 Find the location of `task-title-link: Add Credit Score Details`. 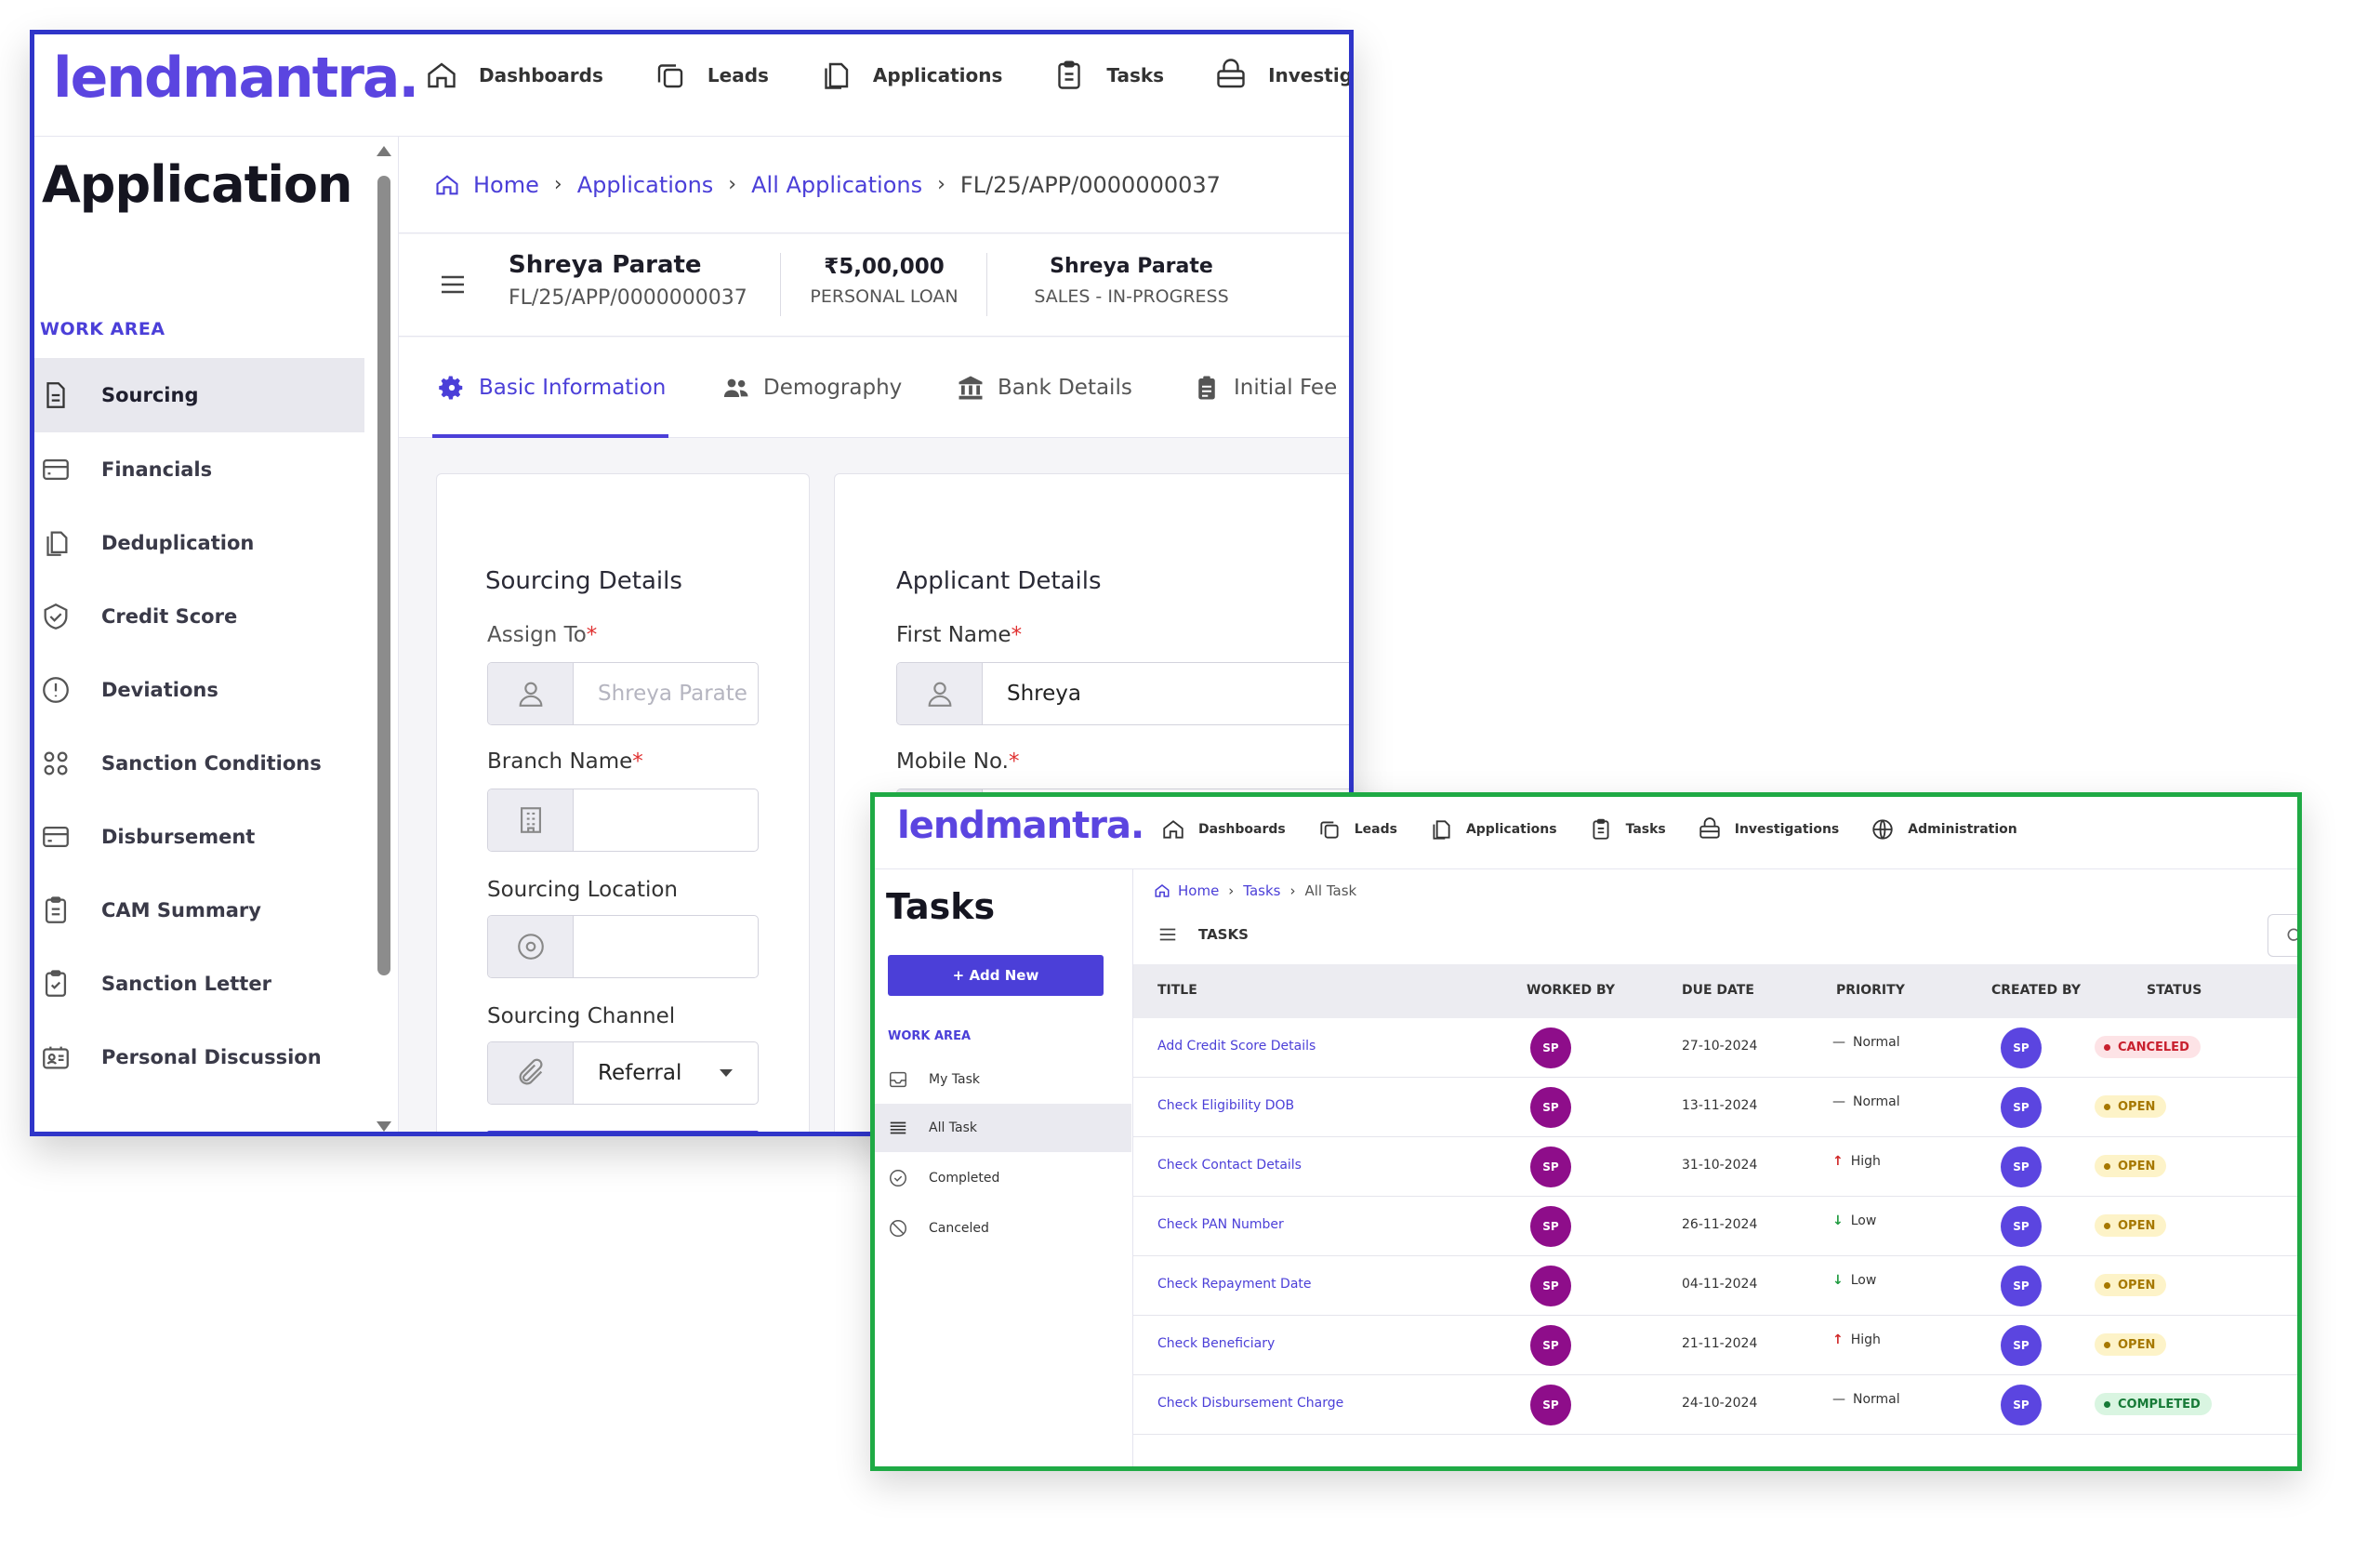

task-title-link: Add Credit Score Details is located at coordinates (1236, 1046).